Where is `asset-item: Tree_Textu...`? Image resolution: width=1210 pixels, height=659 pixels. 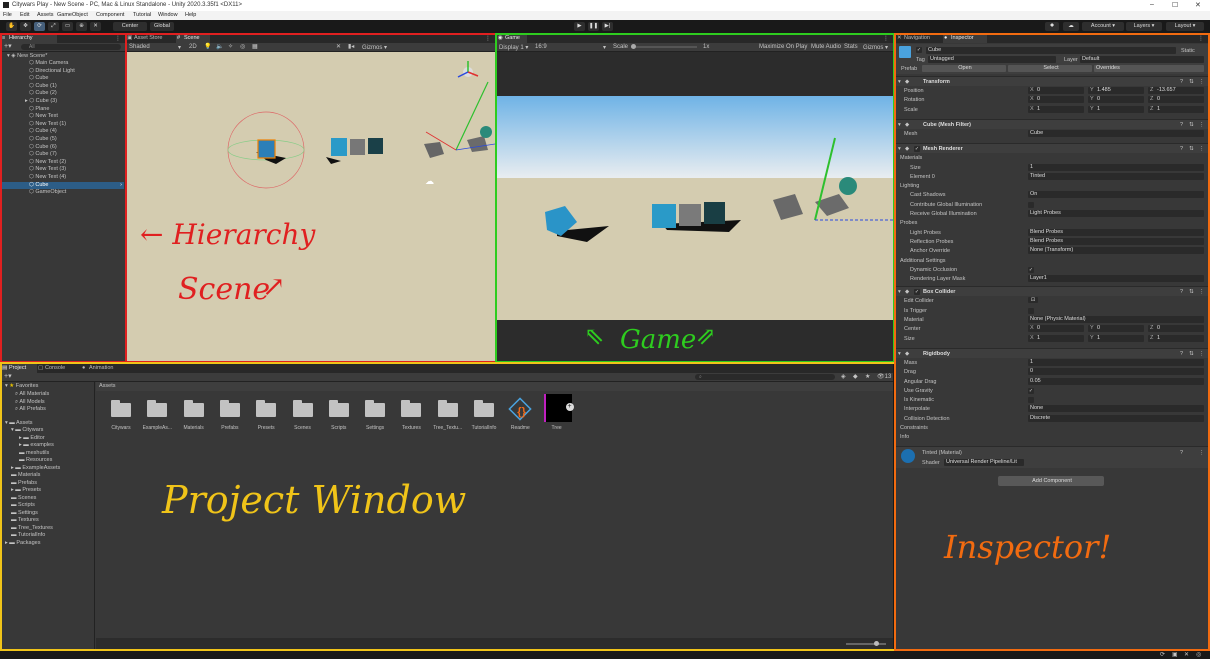 asset-item: Tree_Textu... is located at coordinates (448, 420).